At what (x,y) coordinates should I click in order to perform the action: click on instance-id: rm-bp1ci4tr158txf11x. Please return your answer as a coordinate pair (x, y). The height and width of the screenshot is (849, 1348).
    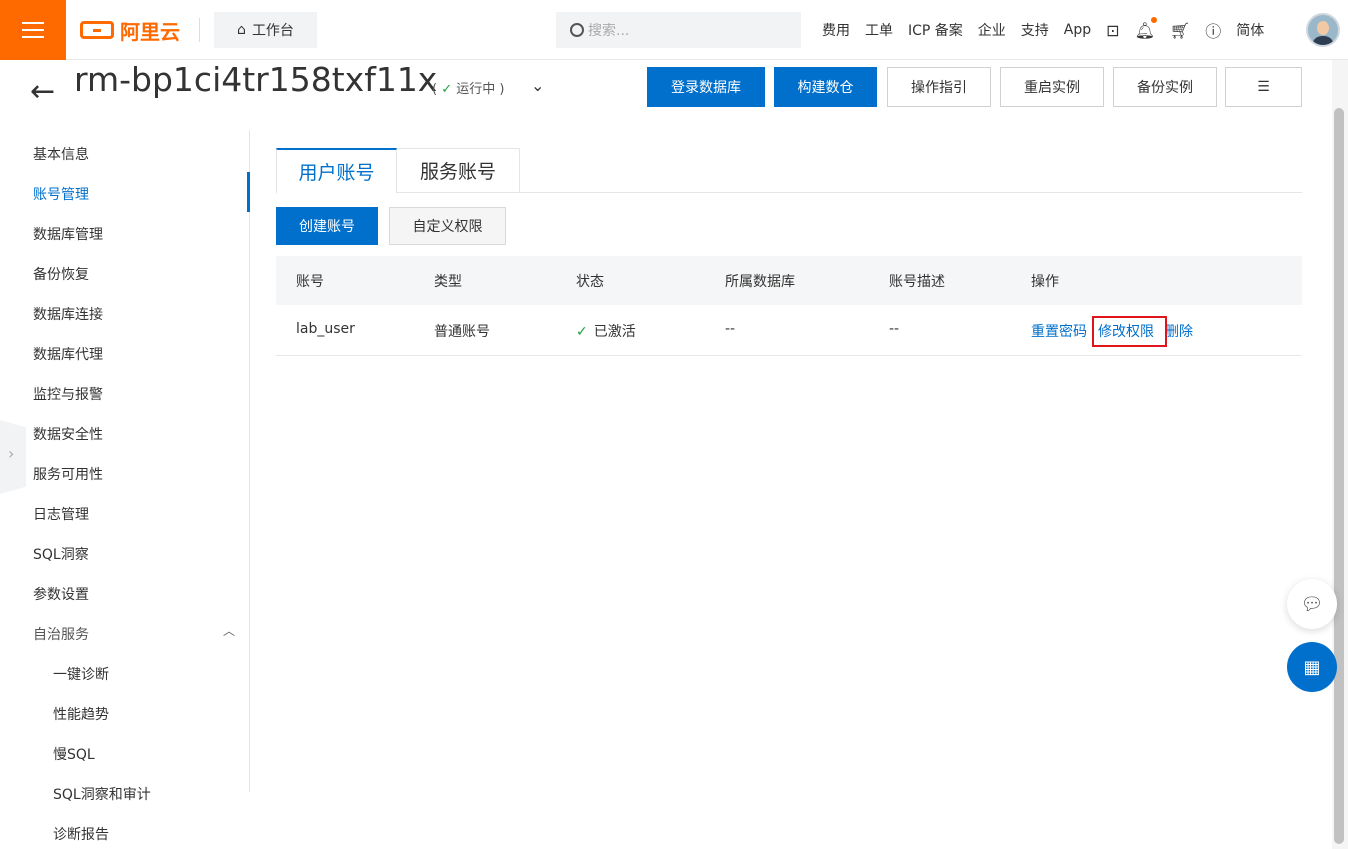
    Looking at the image, I should click on (256, 79).